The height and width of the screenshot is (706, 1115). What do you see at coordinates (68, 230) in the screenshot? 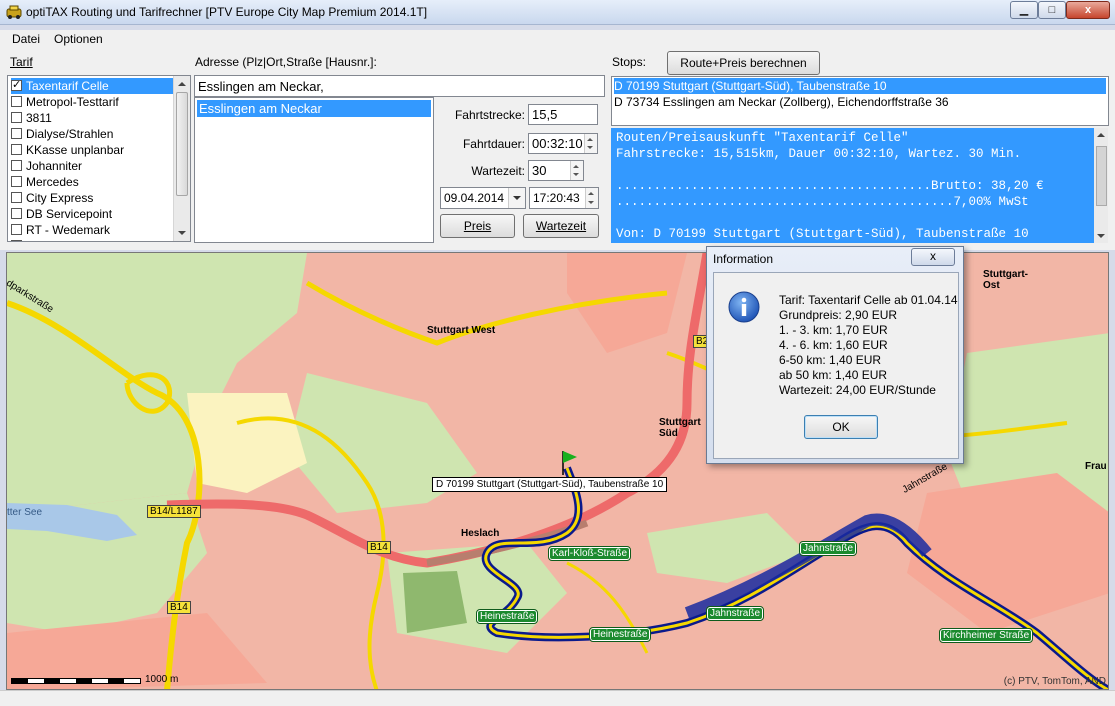
I see `tarif-item-label: RT - Wedemark` at bounding box center [68, 230].